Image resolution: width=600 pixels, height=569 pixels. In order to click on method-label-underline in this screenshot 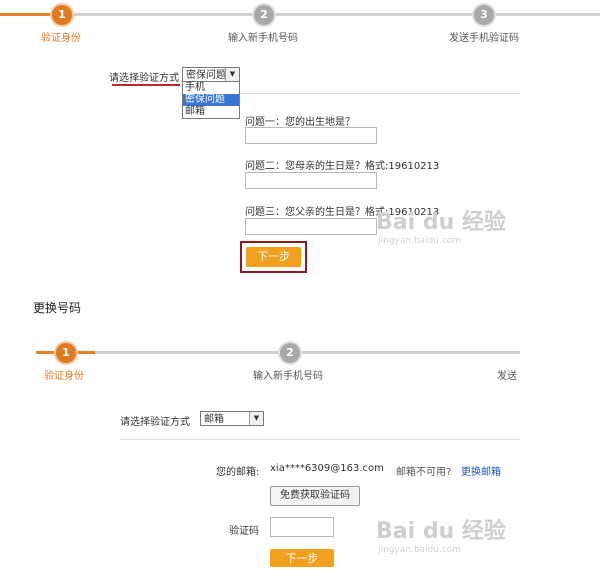, I will do `click(146, 85)`.